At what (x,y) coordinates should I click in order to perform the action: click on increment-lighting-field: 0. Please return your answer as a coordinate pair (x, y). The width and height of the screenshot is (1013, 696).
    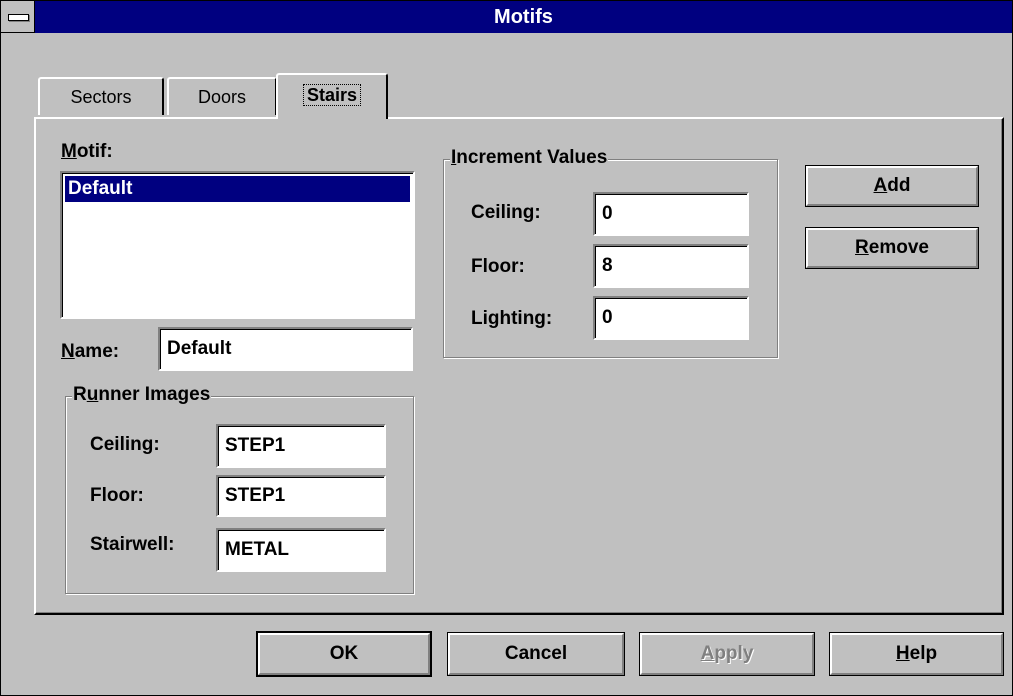
    Looking at the image, I should click on (671, 318).